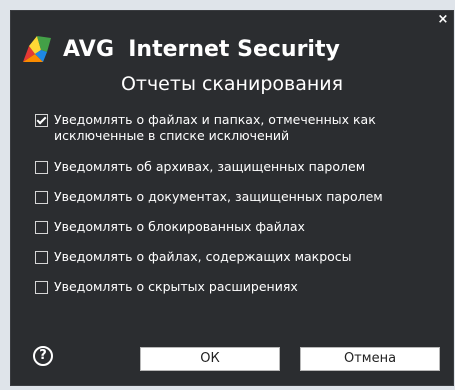 This screenshot has height=390, width=455. I want to click on option-row: Уведомлять о блокированных файлах, so click(240, 227).